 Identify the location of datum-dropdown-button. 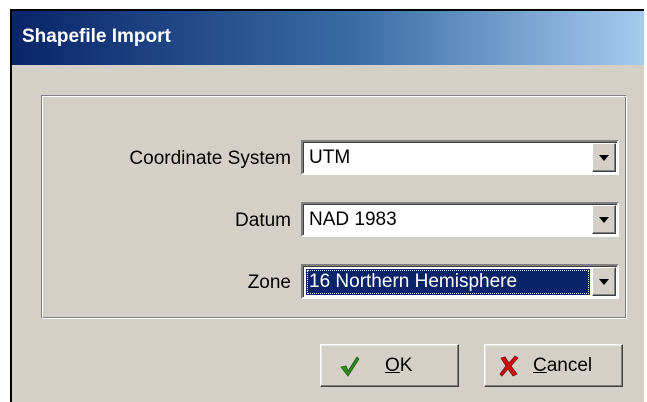
(604, 219).